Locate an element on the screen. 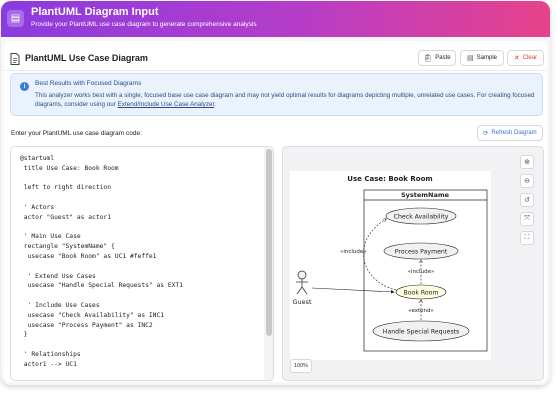 Image resolution: width=557 pixels, height=395 pixels. sample-button: ▤ Sample is located at coordinates (482, 58).